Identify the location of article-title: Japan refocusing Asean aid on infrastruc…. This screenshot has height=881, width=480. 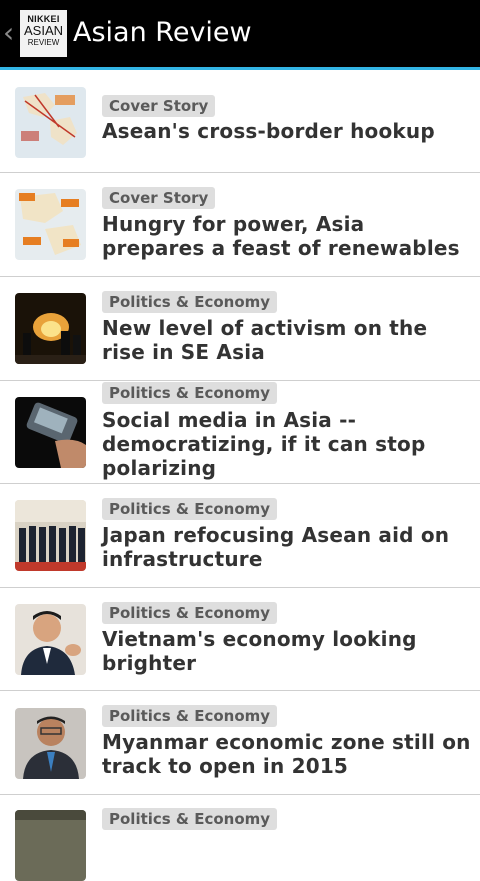
(276, 547).